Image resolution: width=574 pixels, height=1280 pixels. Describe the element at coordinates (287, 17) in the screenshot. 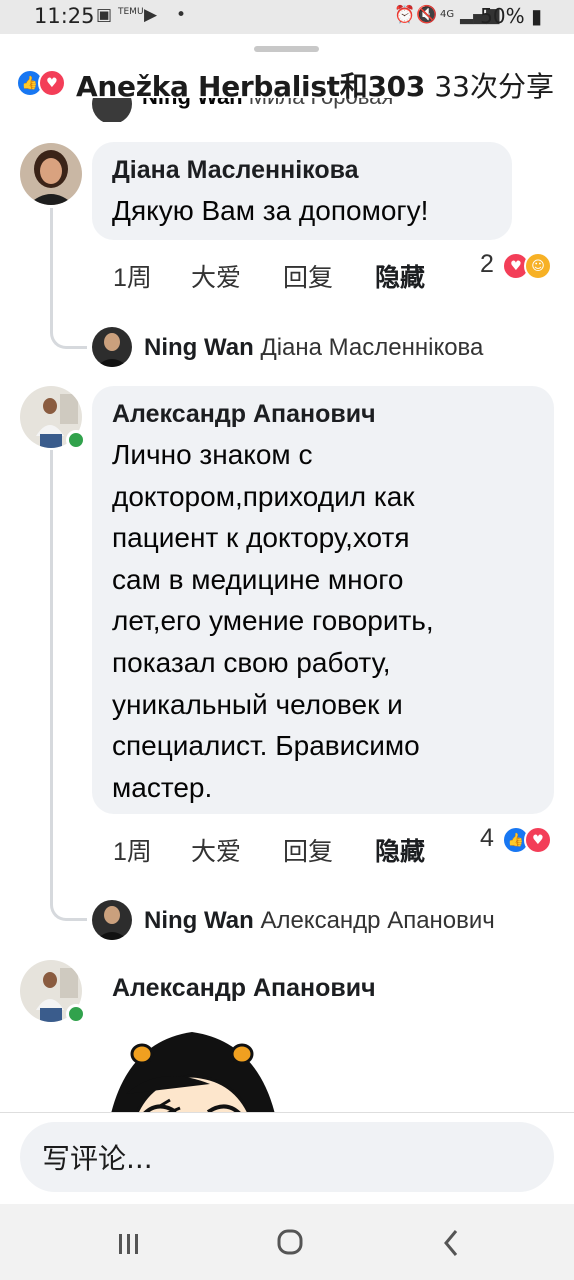

I see `status-bar: 11:25 ▣ TEMU ▶ • ⏰ 🔇 4G ▂▄▆ 50% ▮` at that location.